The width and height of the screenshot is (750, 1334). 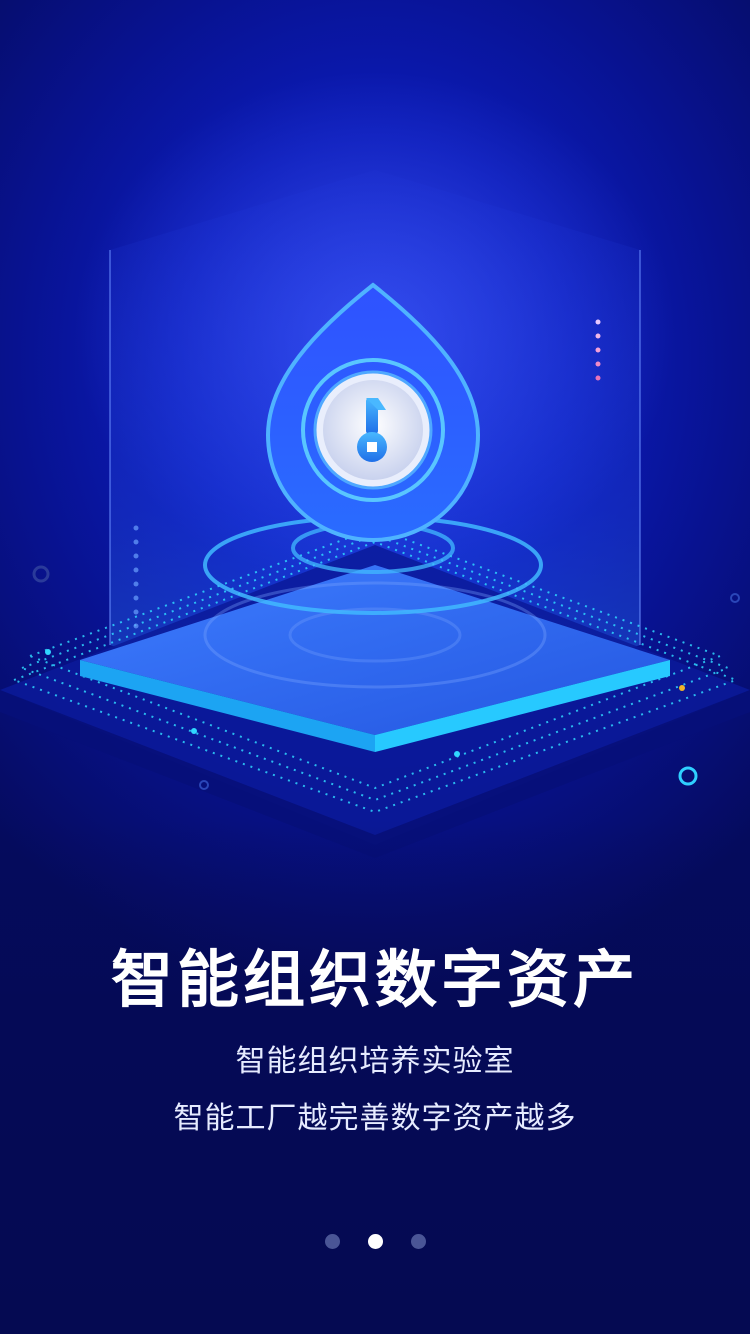 I want to click on page-indicator, so click(x=375, y=1243).